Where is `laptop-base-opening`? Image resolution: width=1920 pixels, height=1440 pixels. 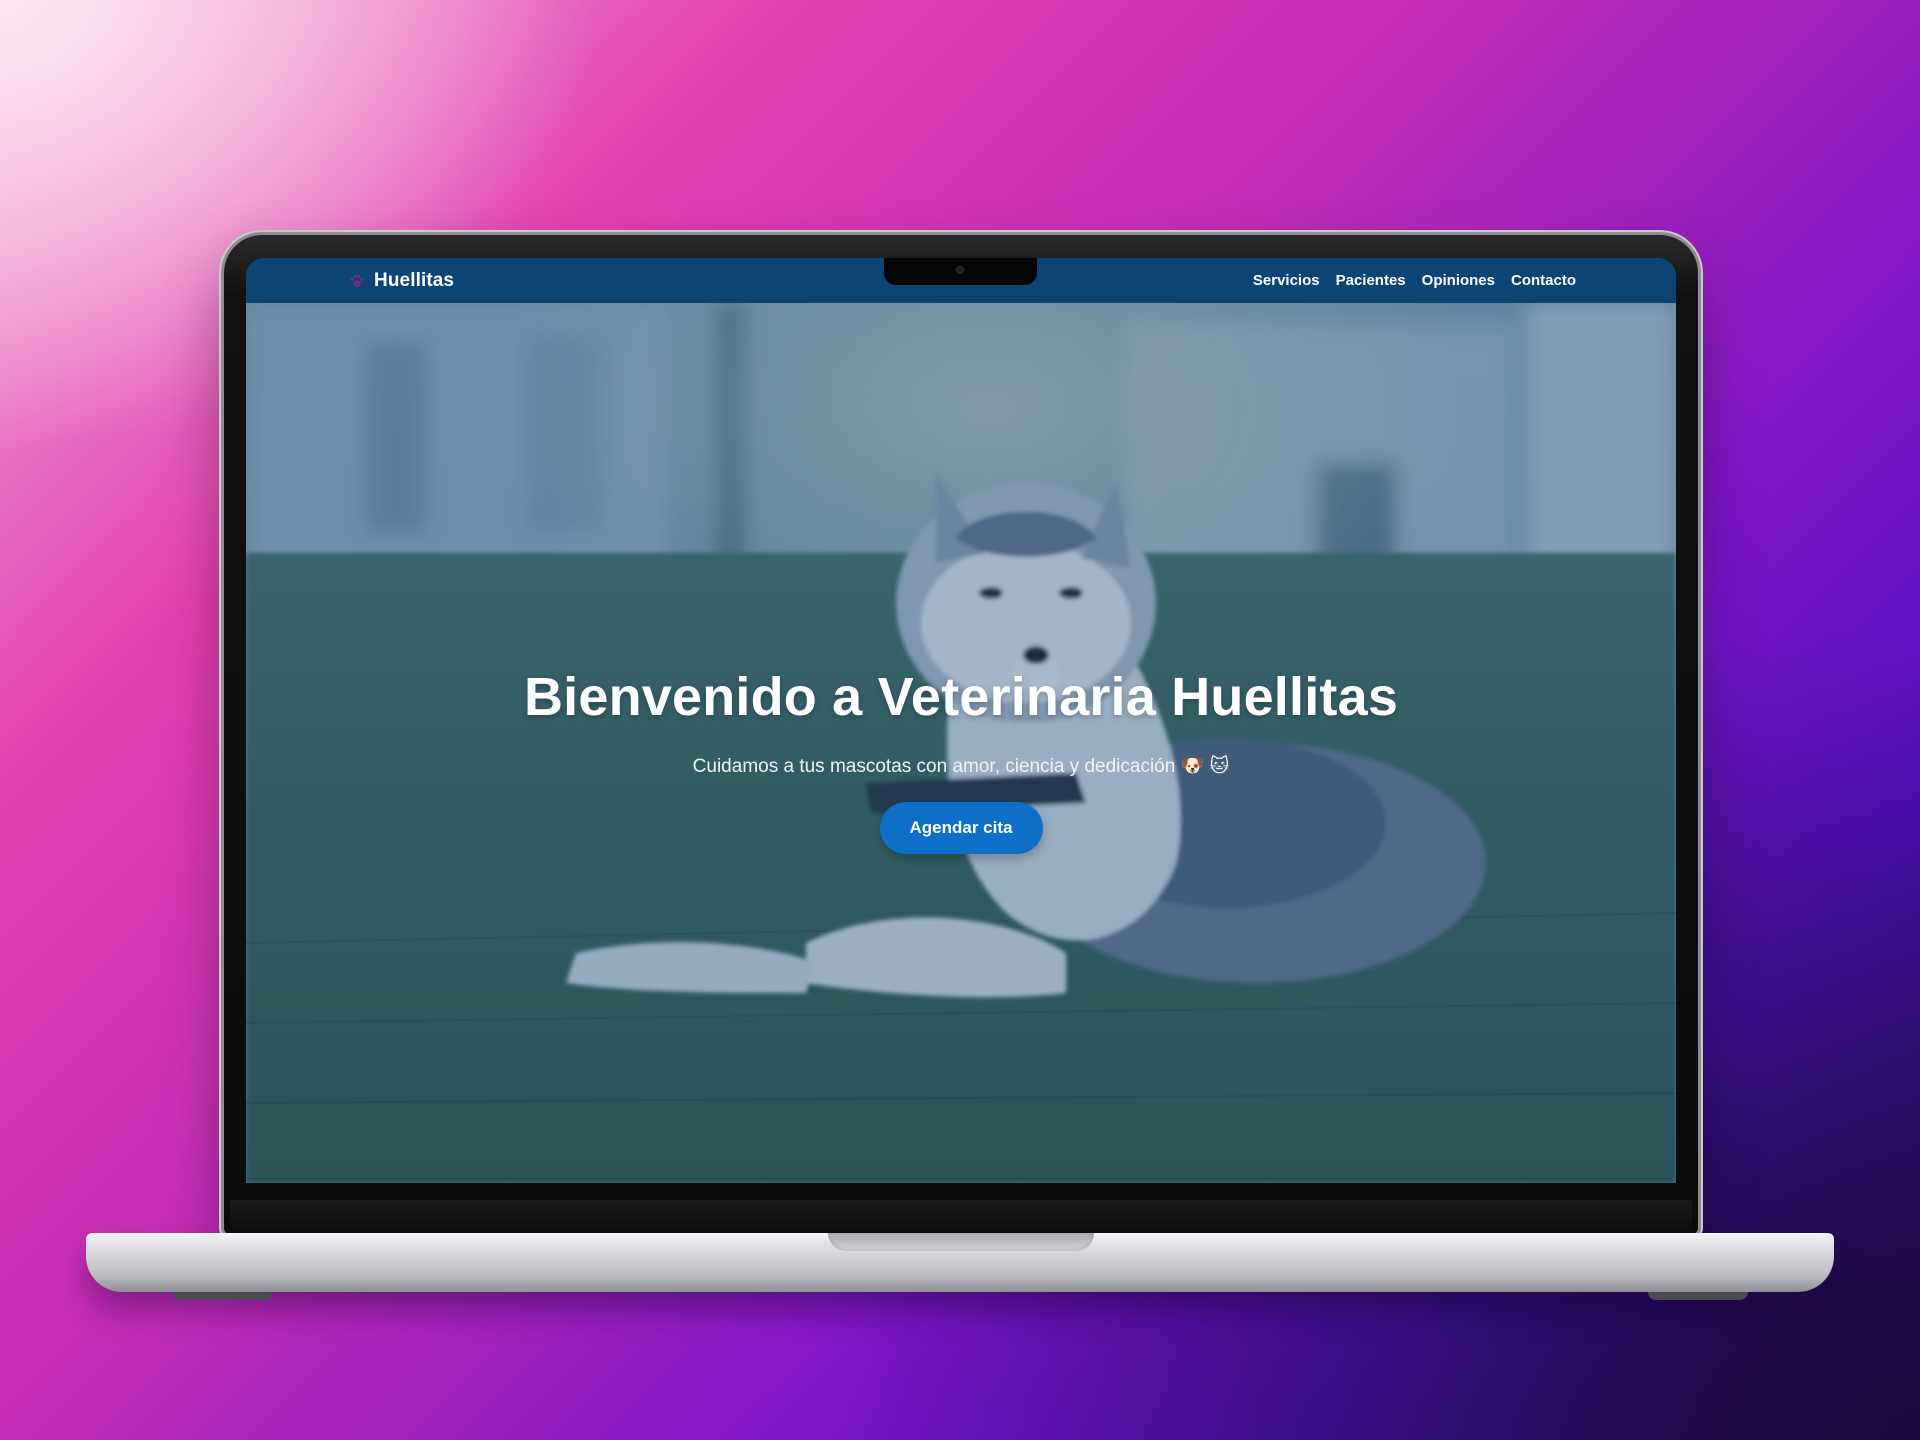 laptop-base-opening is located at coordinates (961, 1242).